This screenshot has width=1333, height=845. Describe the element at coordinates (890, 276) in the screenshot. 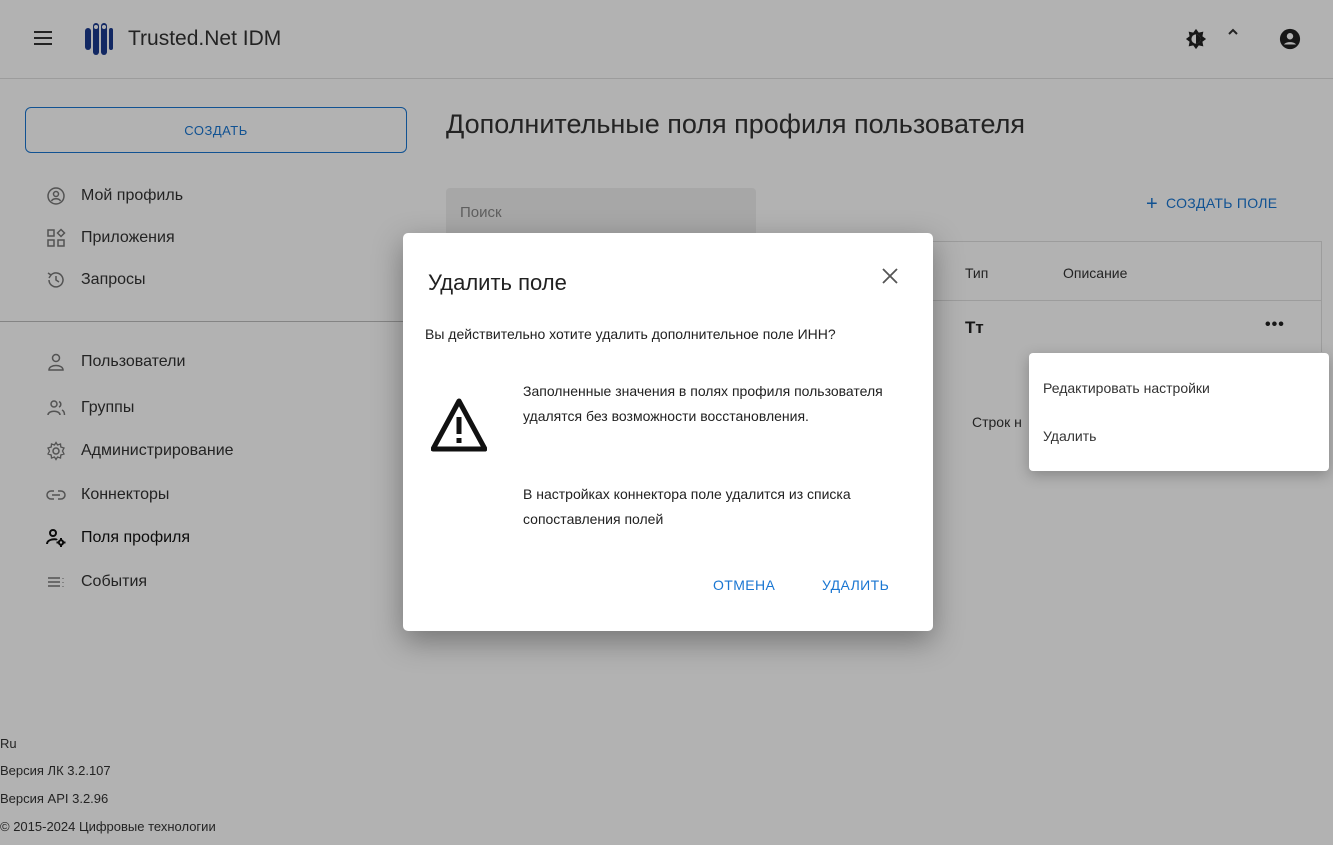

I see `close-icon` at that location.